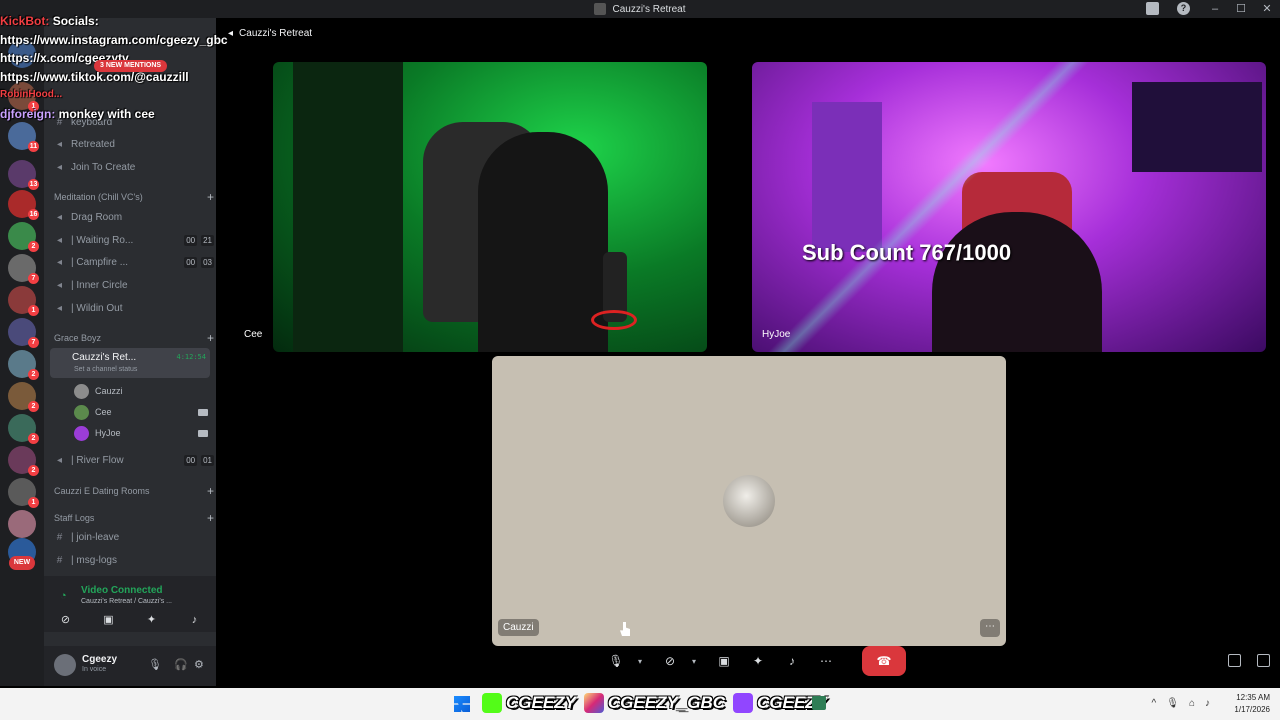  What do you see at coordinates (884, 661) in the screenshot?
I see `end-call-button: ☎` at bounding box center [884, 661].